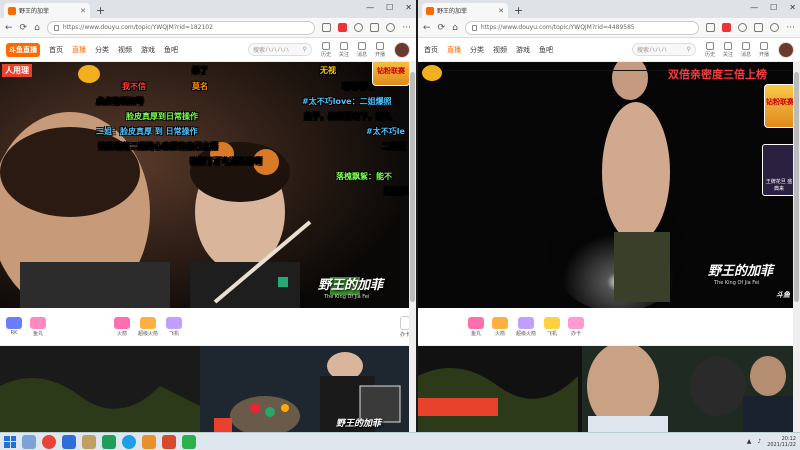 The width and height of the screenshot is (800, 450). Describe the element at coordinates (189, 441) in the screenshot. I see `wechat-icon` at that location.